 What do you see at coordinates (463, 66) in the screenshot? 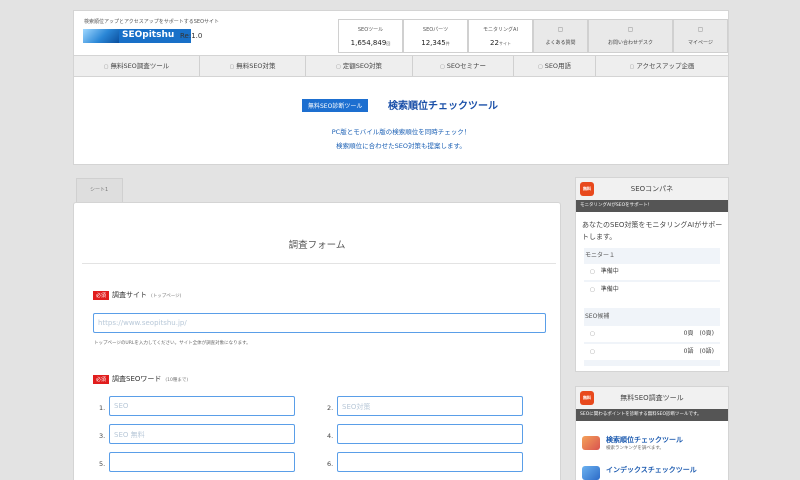
I see `nav-item-seo-seminar: ▢ SEOセミナー` at bounding box center [463, 66].